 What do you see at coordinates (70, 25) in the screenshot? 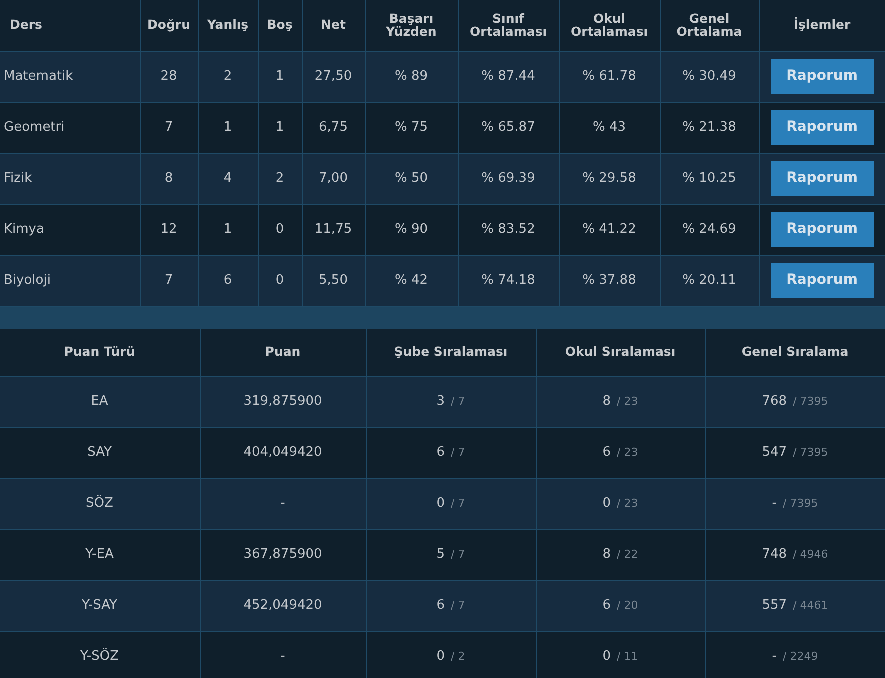
I see `column-header: Ders` at bounding box center [70, 25].